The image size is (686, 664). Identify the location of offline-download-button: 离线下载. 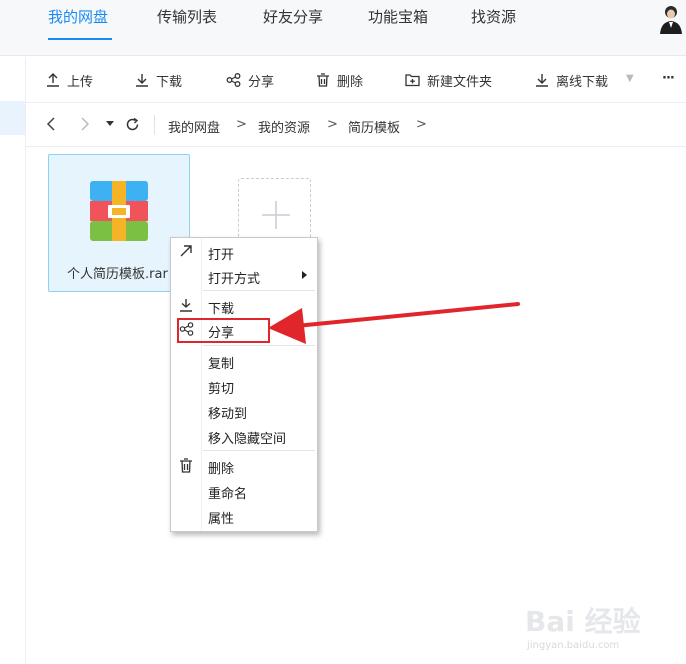
(571, 80).